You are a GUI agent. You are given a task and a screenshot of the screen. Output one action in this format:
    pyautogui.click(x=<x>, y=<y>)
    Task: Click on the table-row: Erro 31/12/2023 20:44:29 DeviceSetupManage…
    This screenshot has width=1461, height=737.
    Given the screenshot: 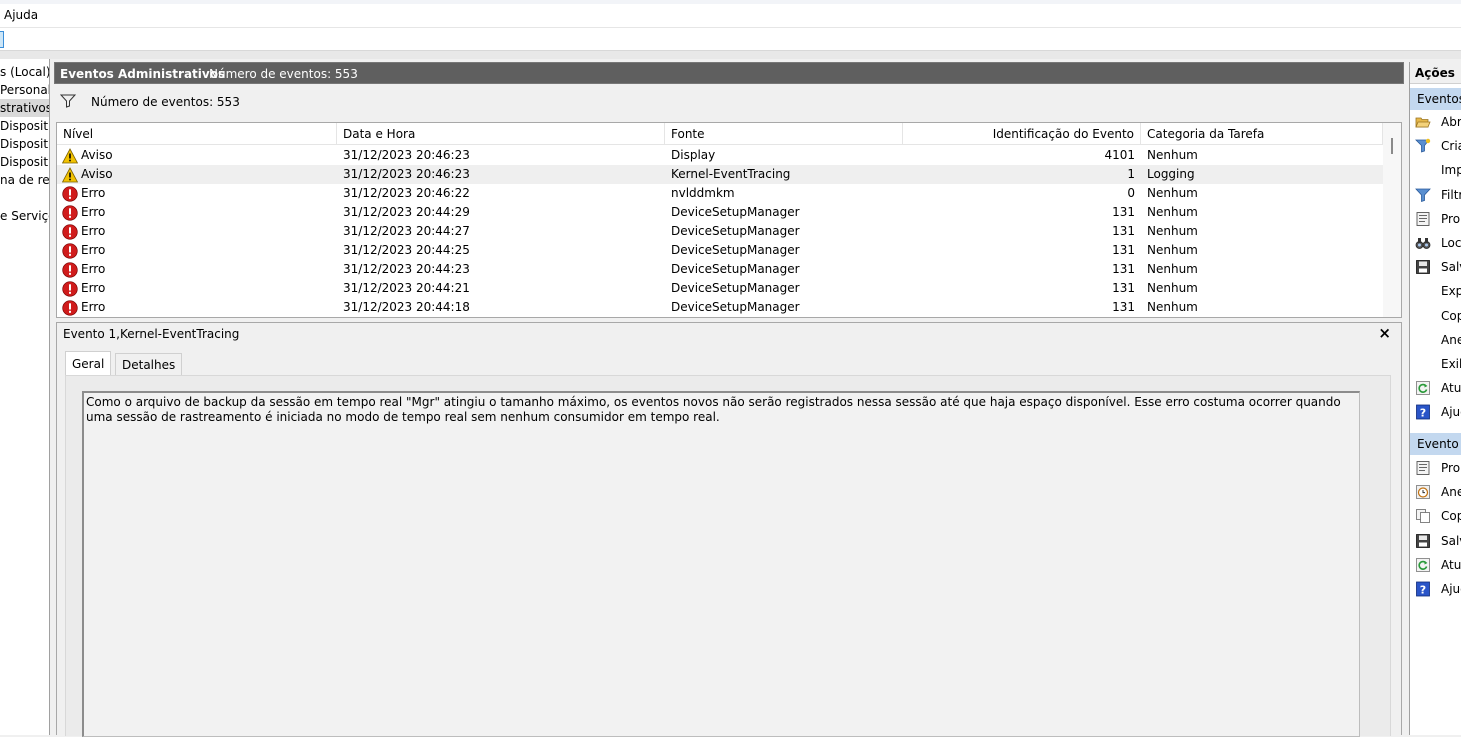 What is the action you would take?
    pyautogui.click(x=720, y=212)
    